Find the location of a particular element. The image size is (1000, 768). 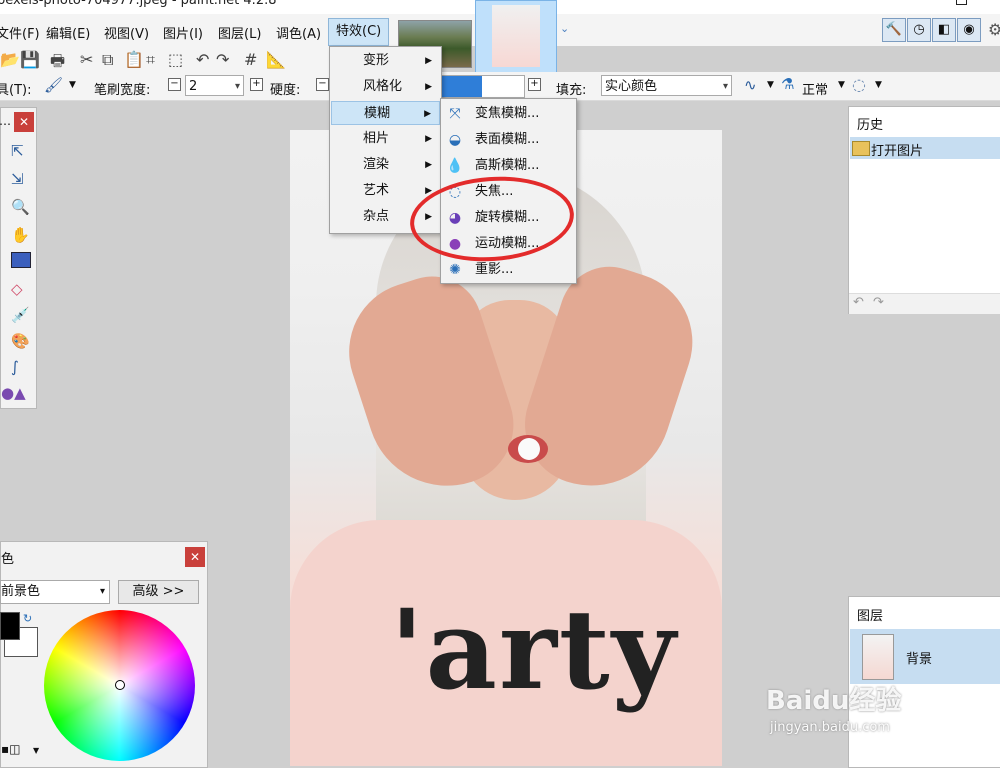

antialias-icon: ∿ is located at coordinates (750, 85).